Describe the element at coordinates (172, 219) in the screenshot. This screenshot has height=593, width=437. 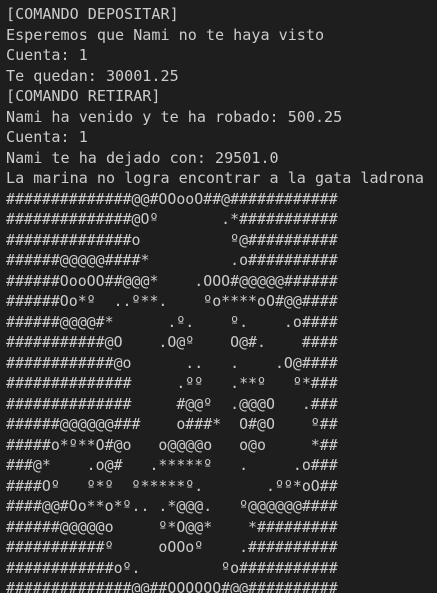
I see `ascii-art-line: ##############@Oº .*###########` at that location.